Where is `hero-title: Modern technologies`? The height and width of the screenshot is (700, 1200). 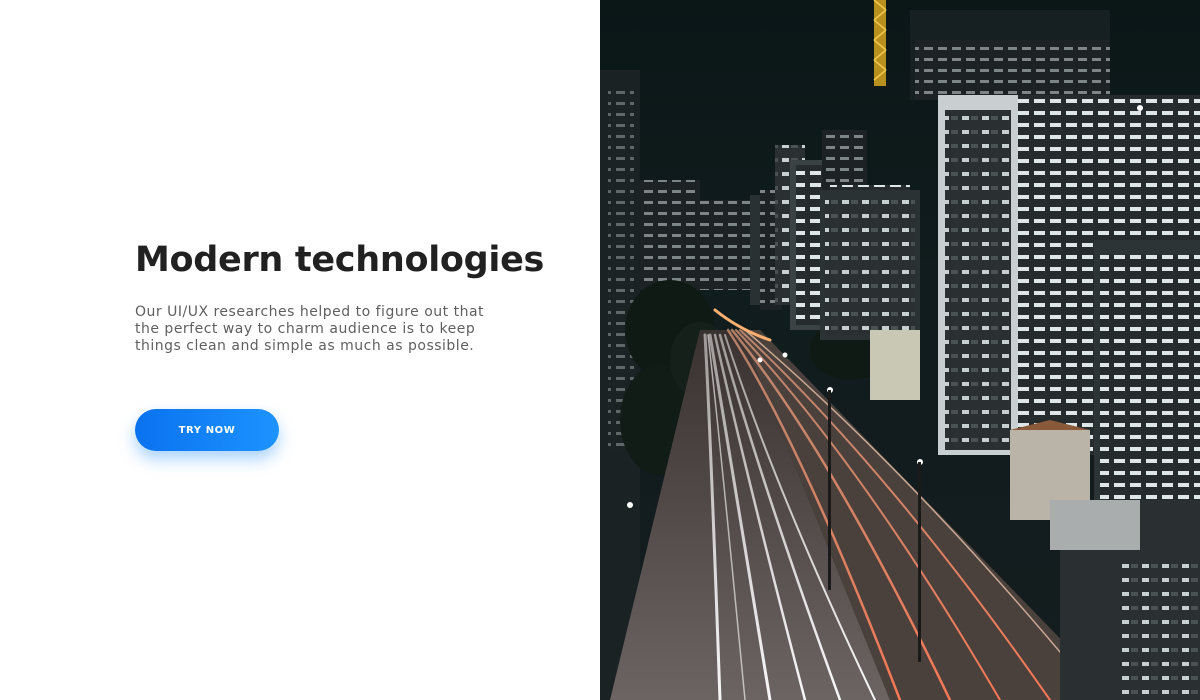
hero-title: Modern technologies is located at coordinates (340, 260).